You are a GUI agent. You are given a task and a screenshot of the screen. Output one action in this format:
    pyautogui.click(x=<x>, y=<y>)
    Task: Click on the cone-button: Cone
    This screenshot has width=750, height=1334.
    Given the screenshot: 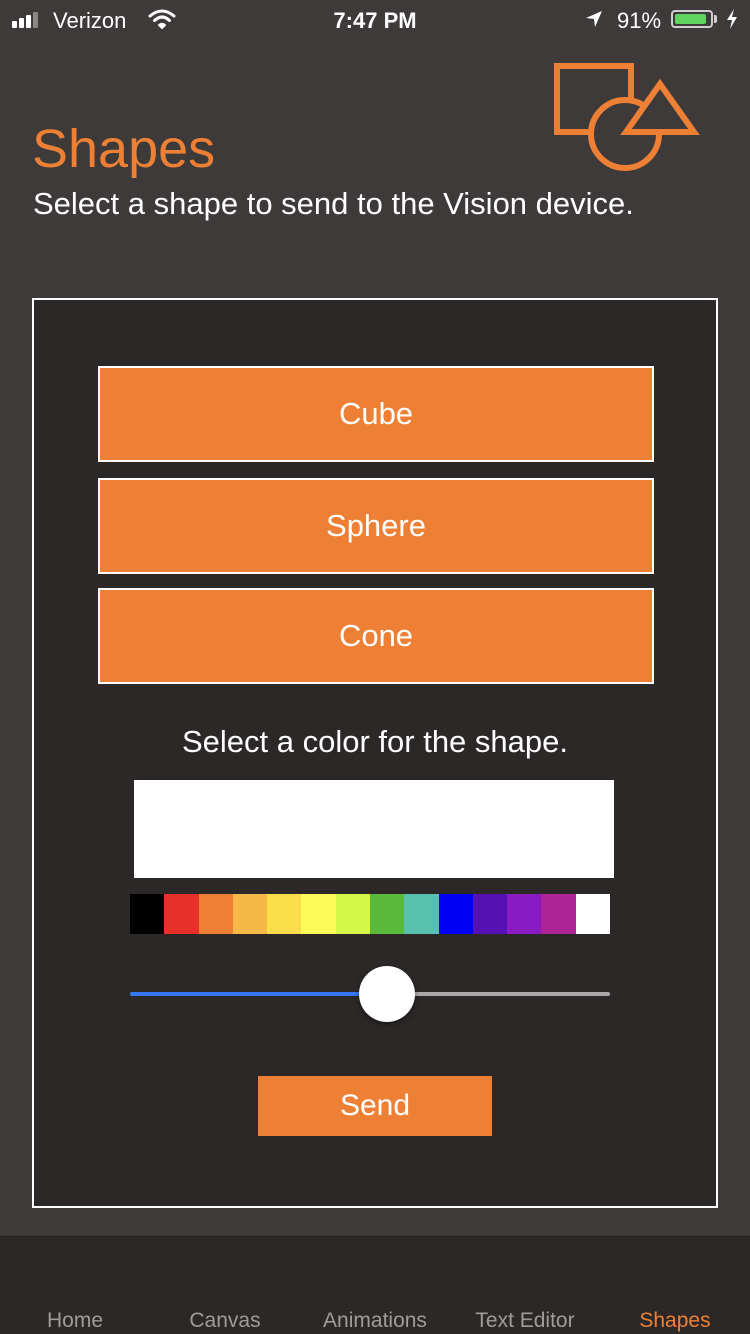 What is the action you would take?
    pyautogui.click(x=376, y=636)
    